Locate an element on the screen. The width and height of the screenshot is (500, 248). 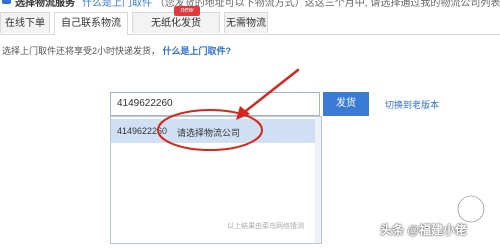
tracking-number-input: 4149622260 is located at coordinates (215, 104).